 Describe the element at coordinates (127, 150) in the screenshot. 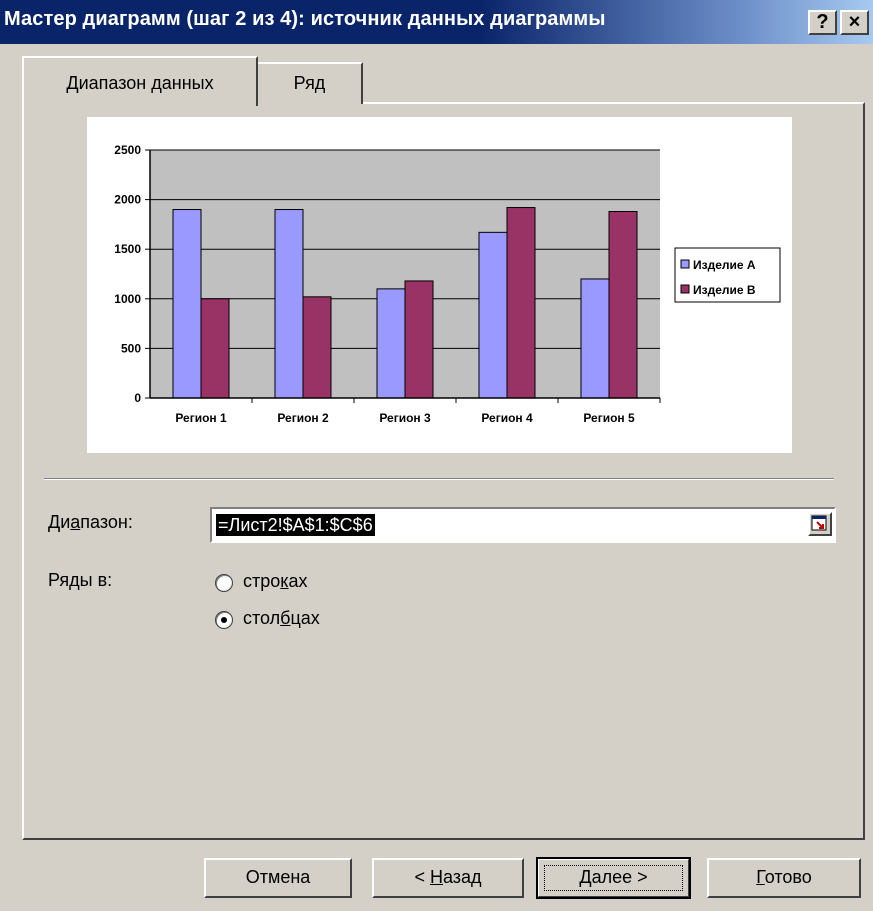

I see `y-tick-label: 2500` at that location.